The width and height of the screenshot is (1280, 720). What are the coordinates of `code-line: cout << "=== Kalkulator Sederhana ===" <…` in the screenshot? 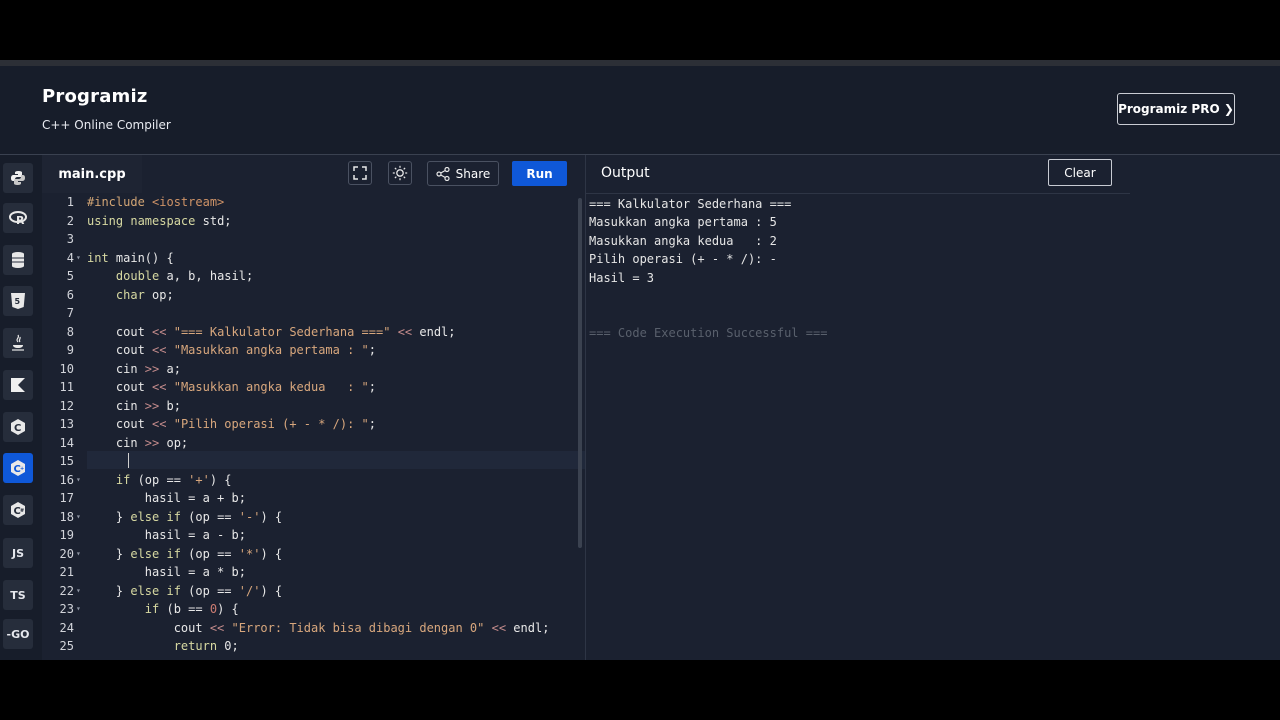 It's located at (271, 332).